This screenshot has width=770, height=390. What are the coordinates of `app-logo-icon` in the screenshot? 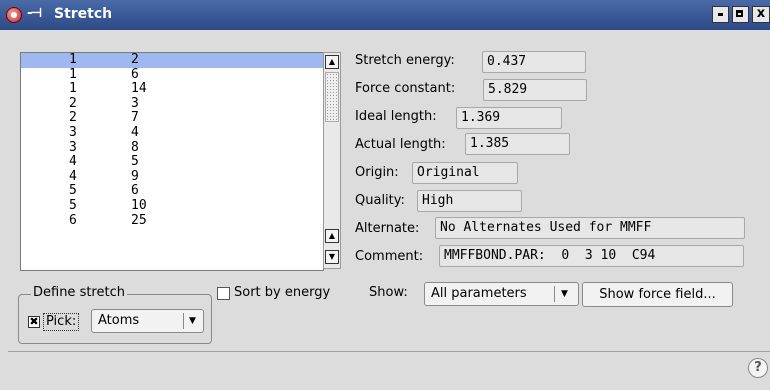 It's located at (14, 15).